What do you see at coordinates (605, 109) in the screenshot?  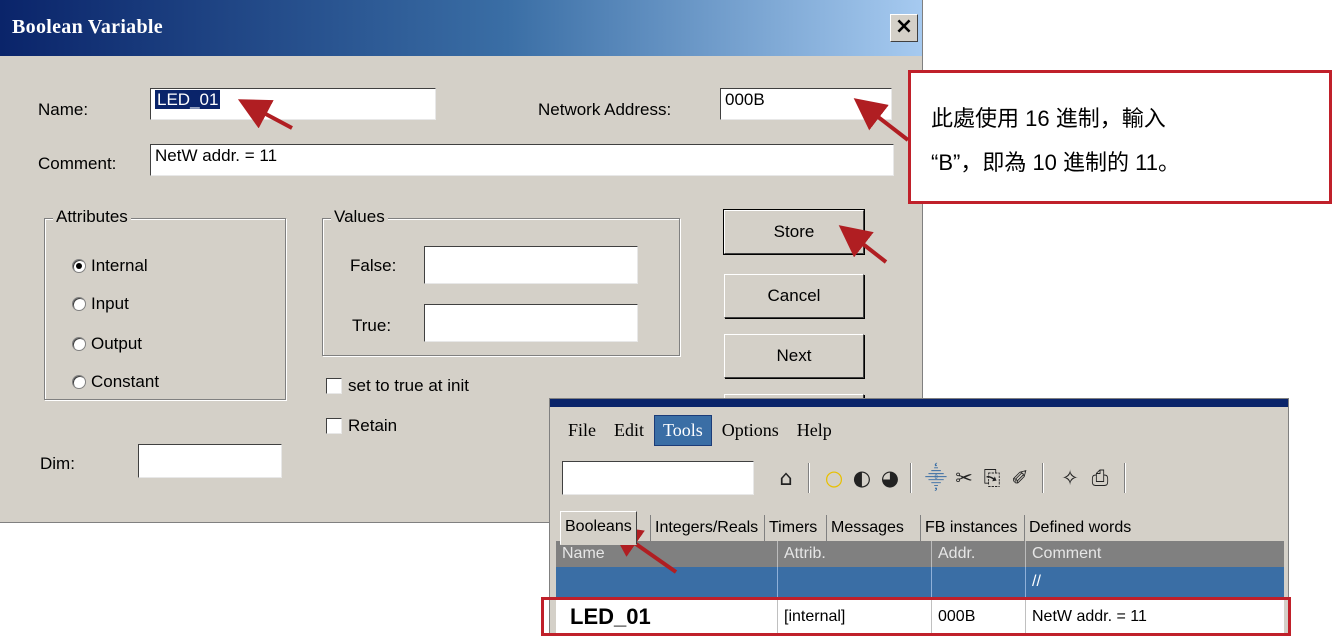 I see `network-address-label: Network Address:` at bounding box center [605, 109].